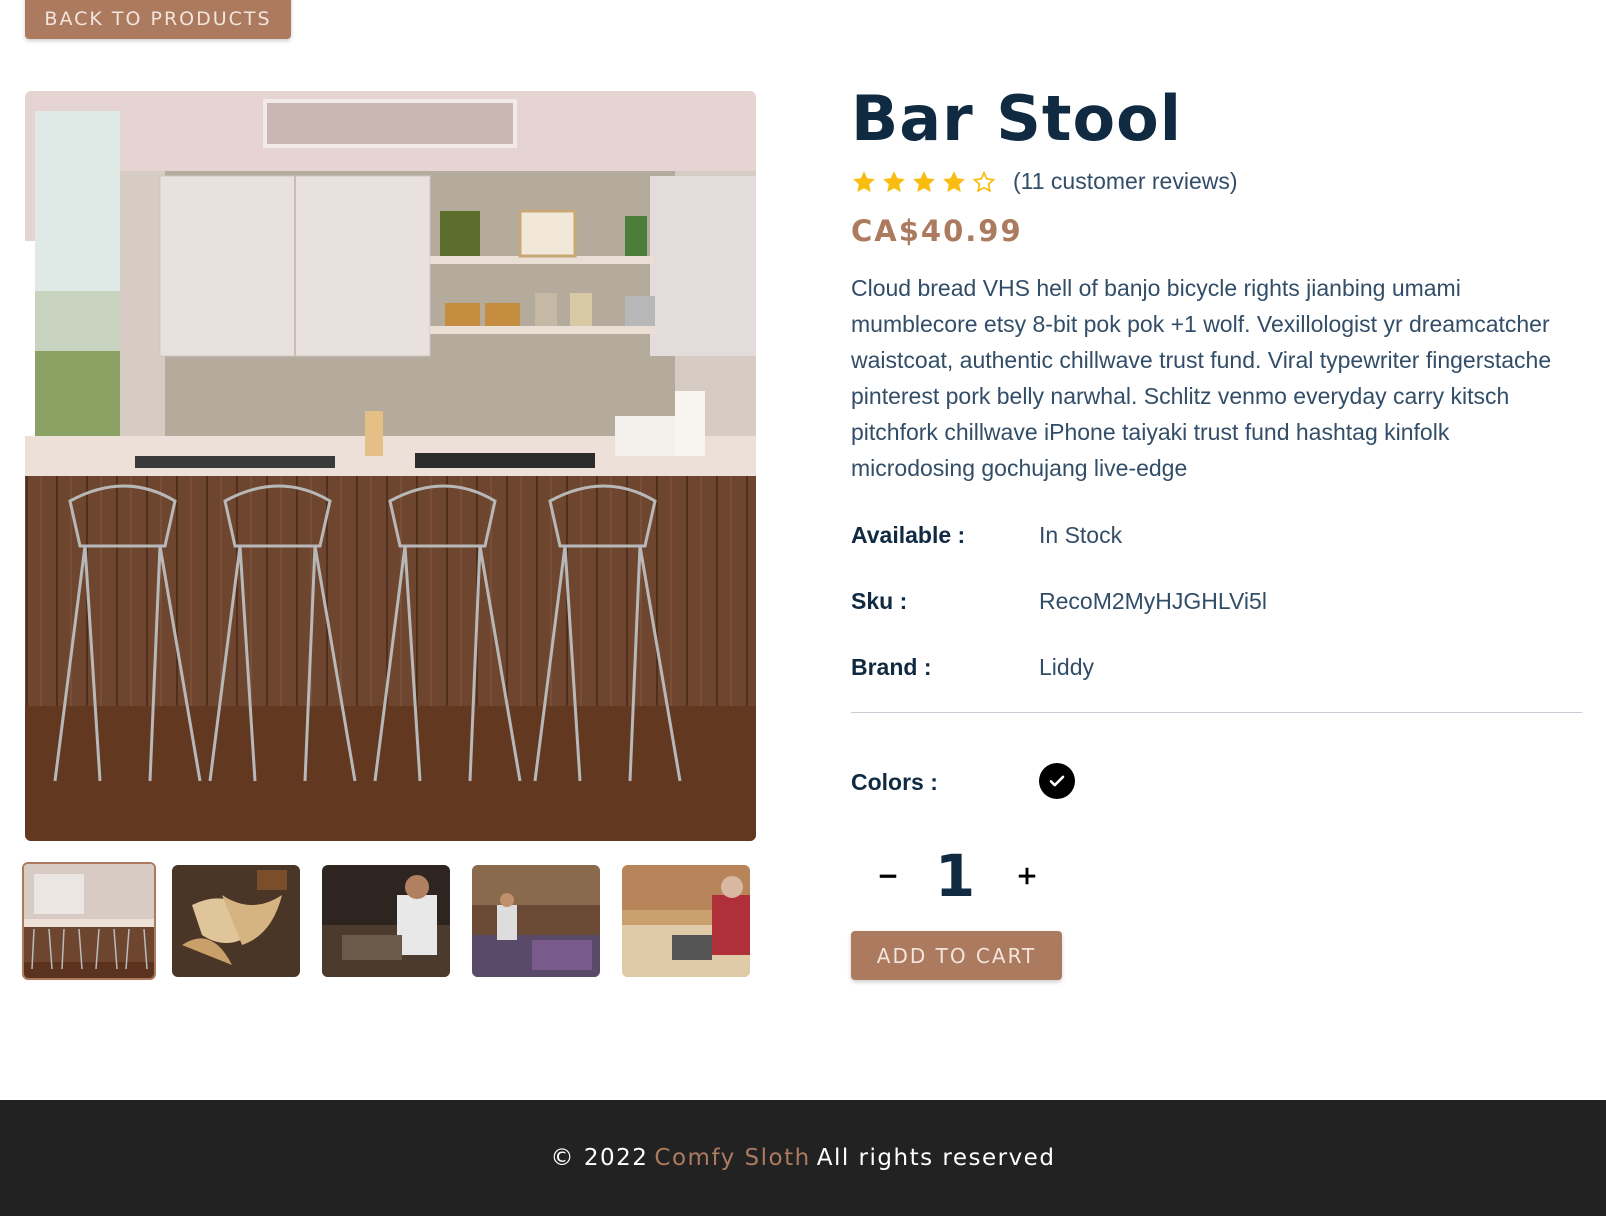 The height and width of the screenshot is (1216, 1606). I want to click on decrease-quantity-button, so click(888, 876).